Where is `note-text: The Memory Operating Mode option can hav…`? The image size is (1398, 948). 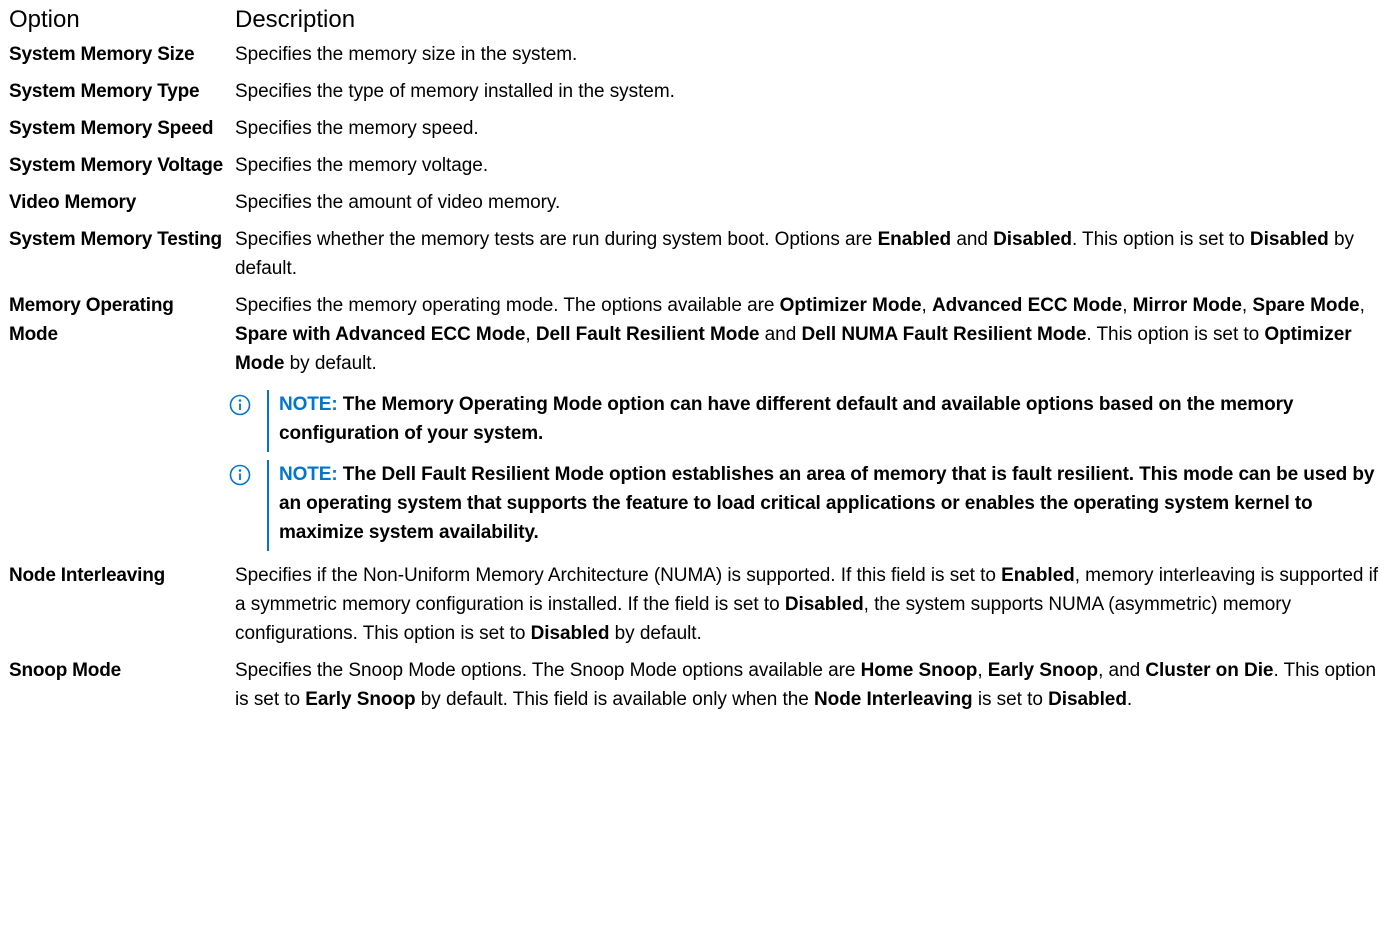 note-text: The Memory Operating Mode option can hav… is located at coordinates (786, 419).